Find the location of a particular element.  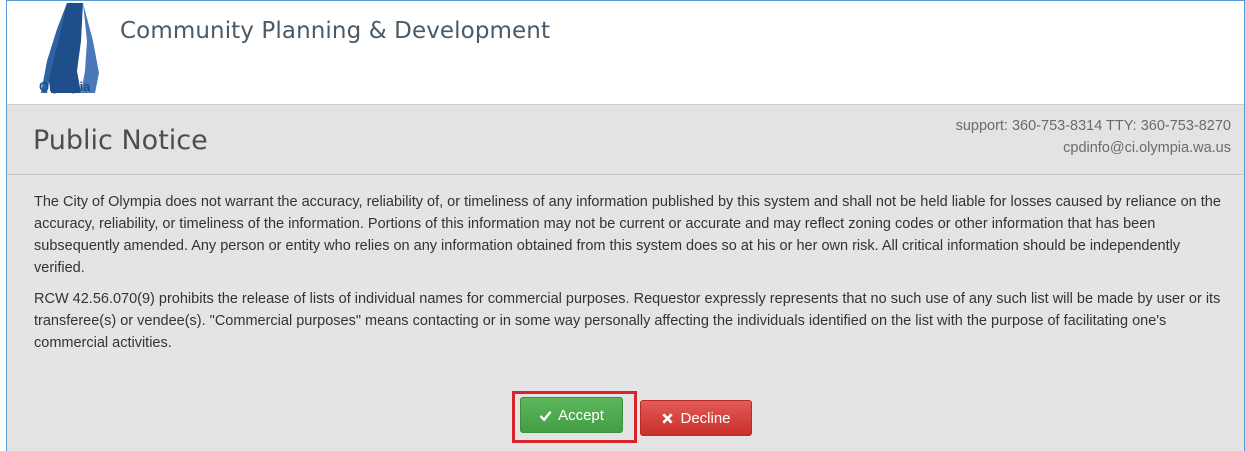

app-title: Community Planning & Development is located at coordinates (335, 31).